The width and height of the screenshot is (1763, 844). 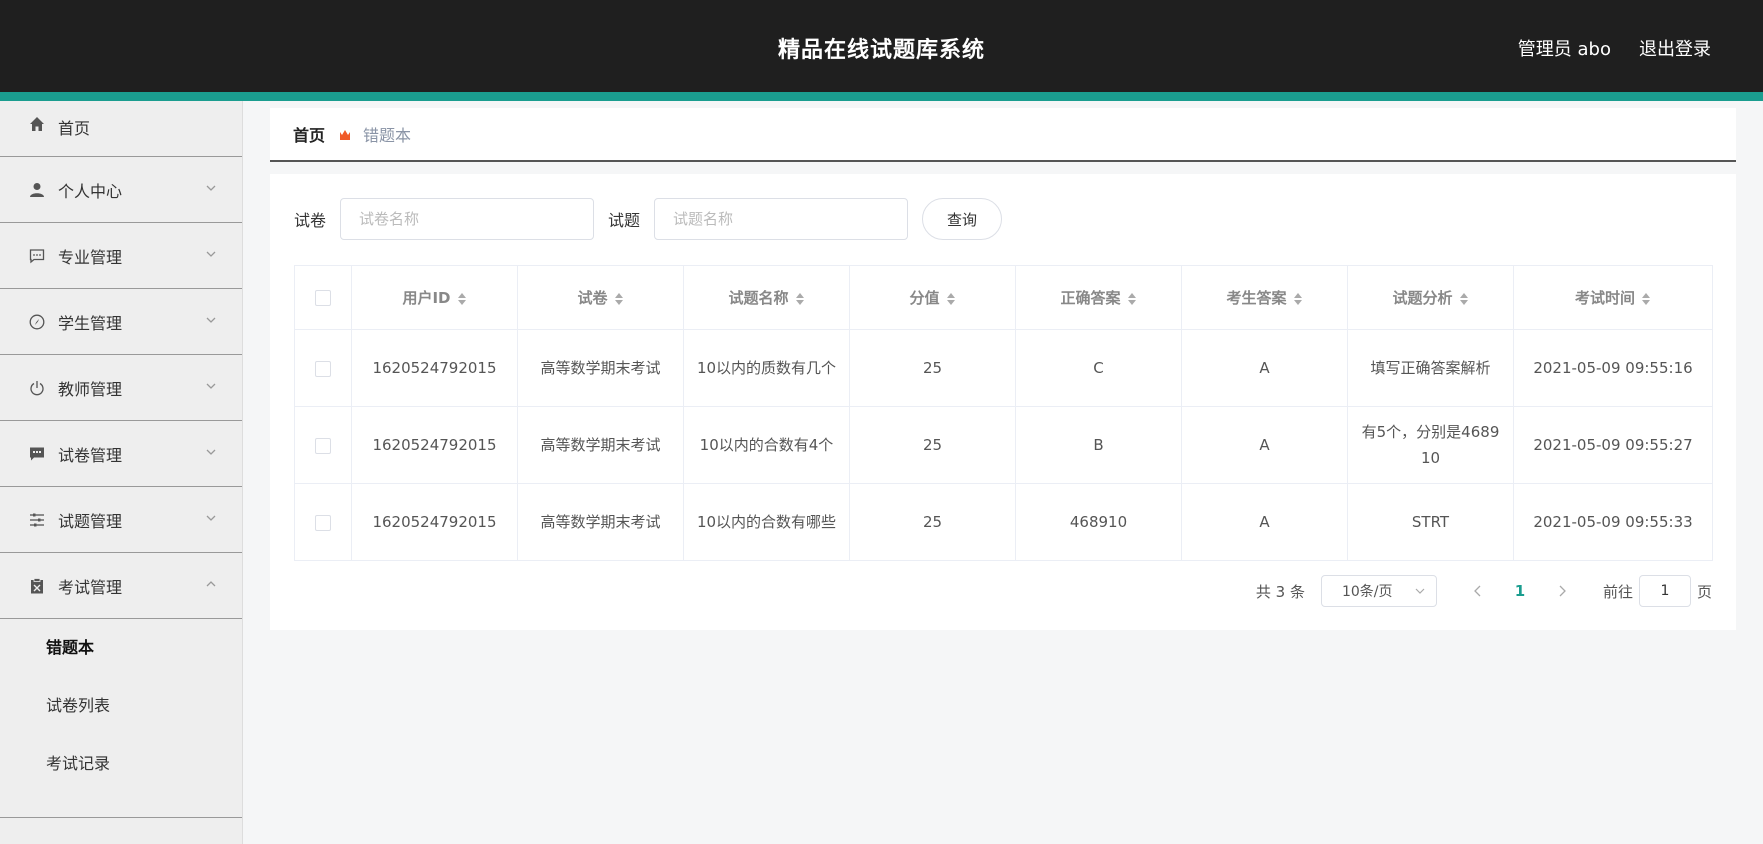 I want to click on sidebar-item-home: 首页, so click(x=121, y=129).